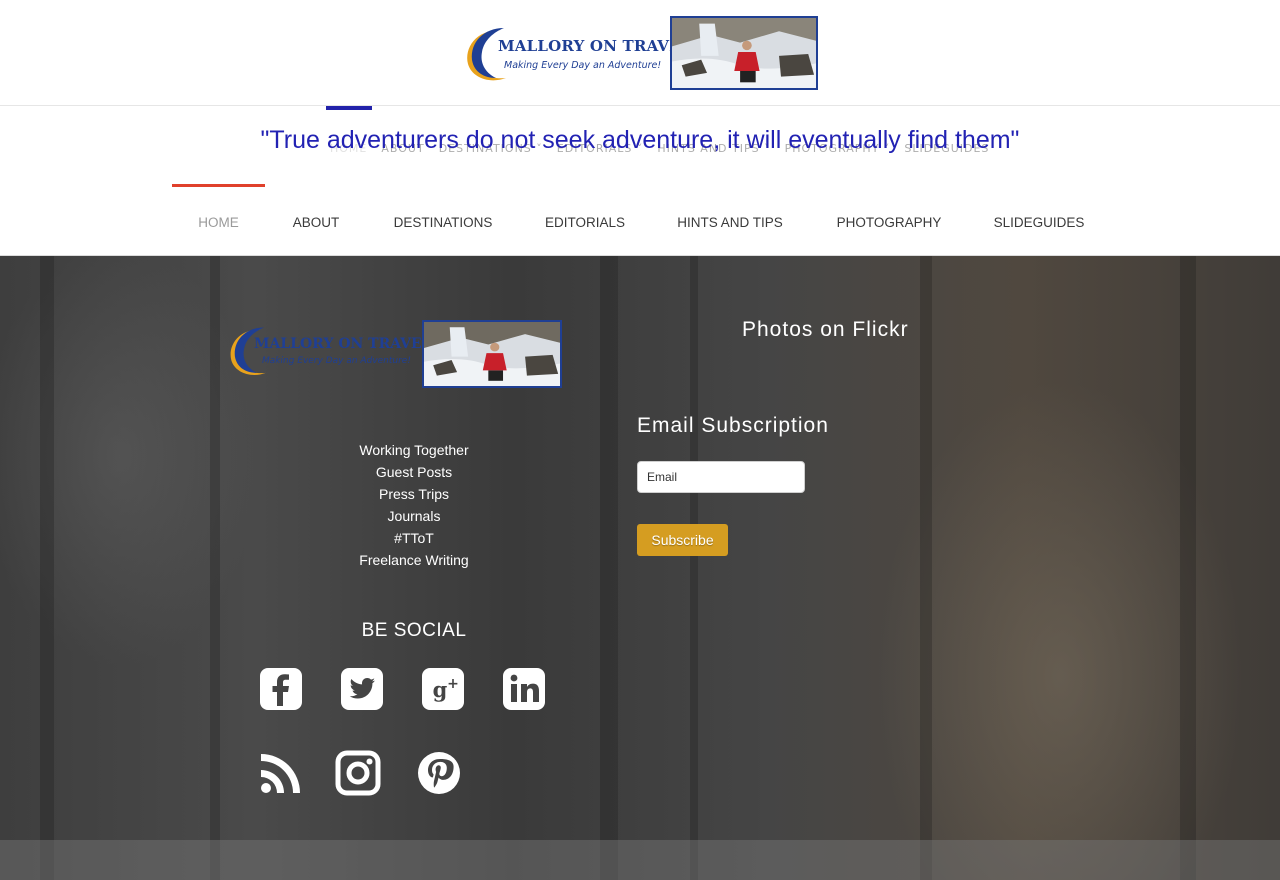 The image size is (1280, 880). I want to click on nav-editorials: EDITORIALS, so click(585, 220).